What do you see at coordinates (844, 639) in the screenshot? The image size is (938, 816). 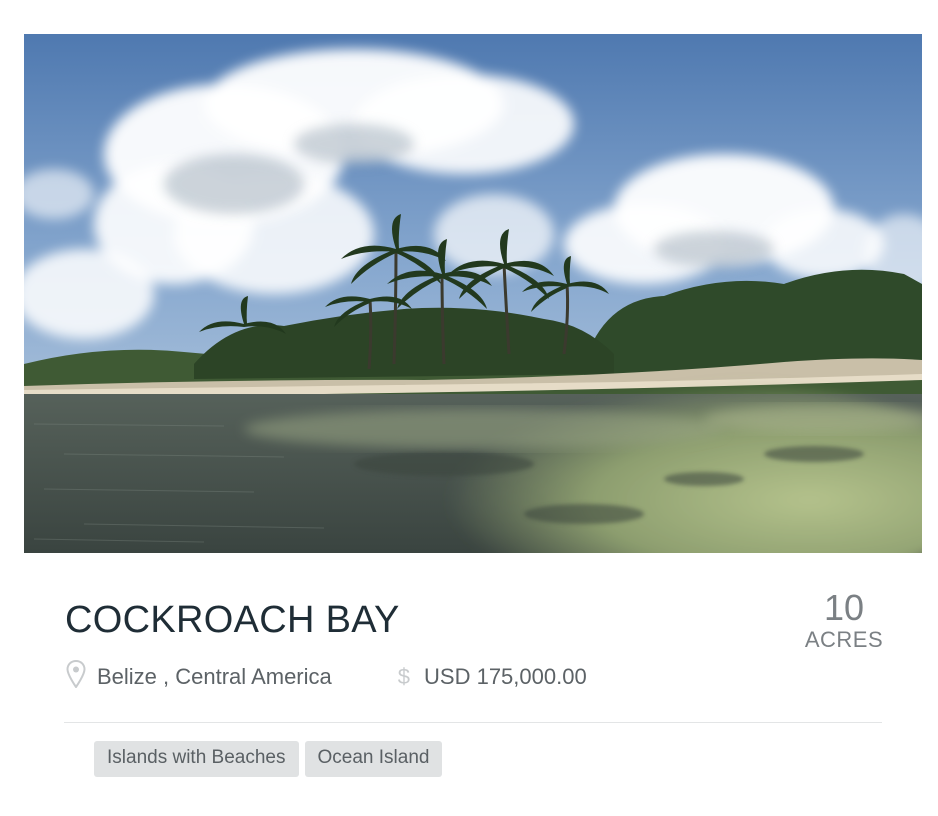 I see `area-unit: ACRES` at bounding box center [844, 639].